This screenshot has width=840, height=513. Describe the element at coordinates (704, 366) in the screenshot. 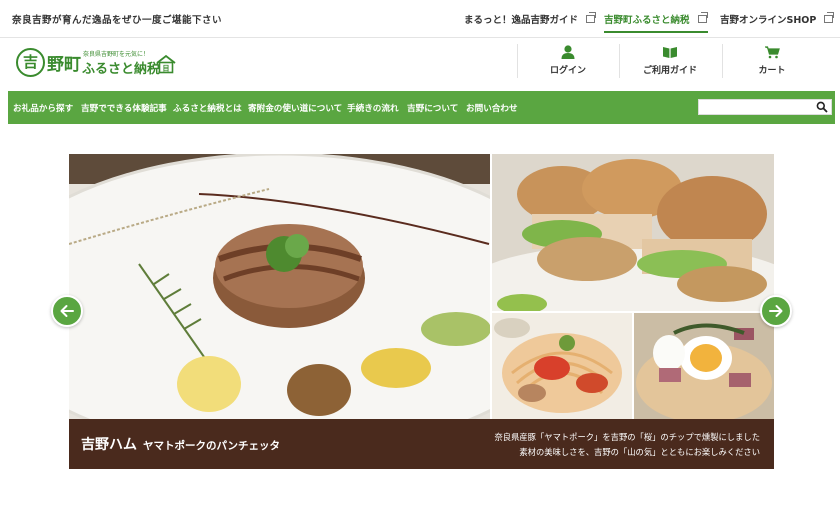

I see `hero-side-image-egg-toast` at that location.